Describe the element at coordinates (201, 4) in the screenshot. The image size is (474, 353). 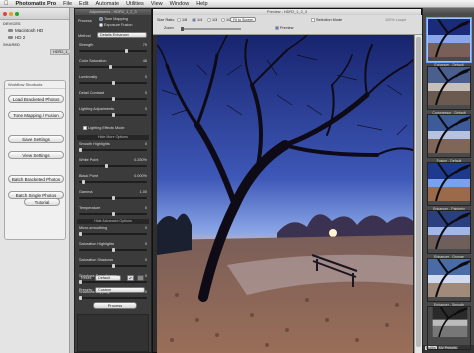
I see `menu-help: Help` at that location.